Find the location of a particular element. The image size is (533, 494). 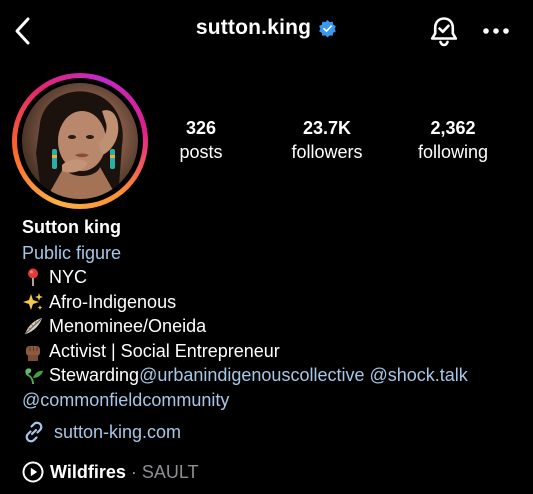

bio-line-location: NYC is located at coordinates (274, 277).